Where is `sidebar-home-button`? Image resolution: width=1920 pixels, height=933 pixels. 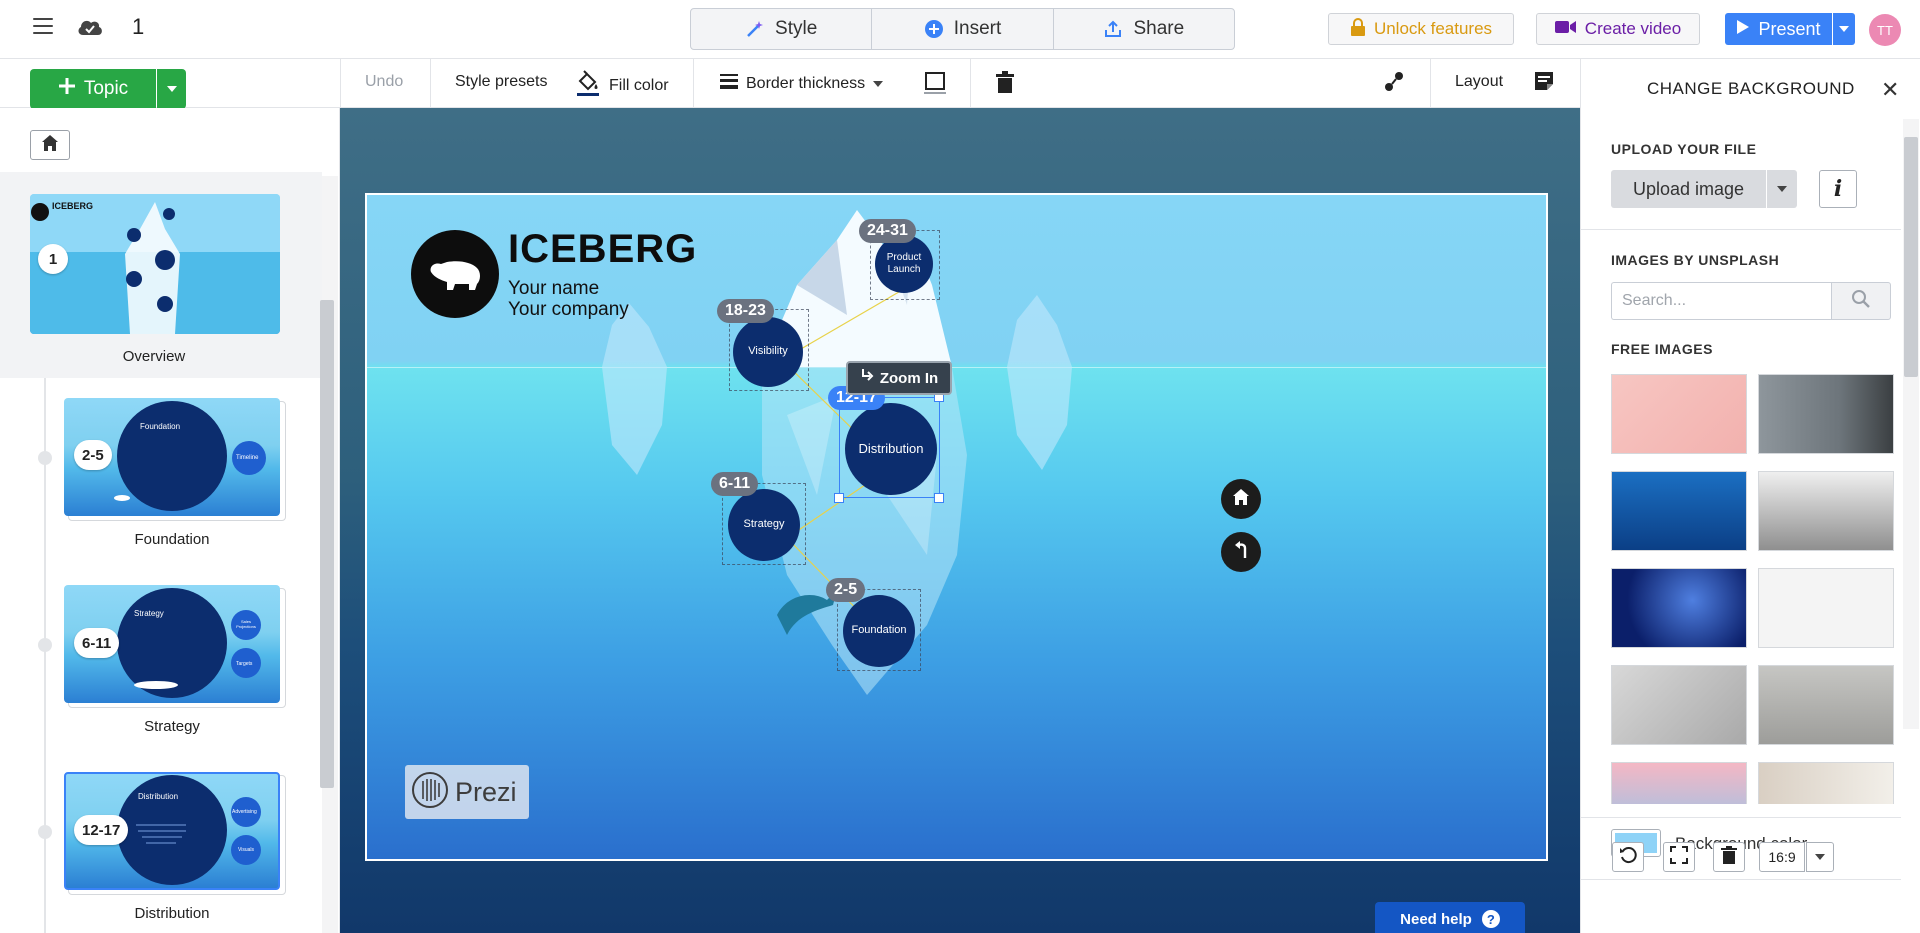 sidebar-home-button is located at coordinates (50, 145).